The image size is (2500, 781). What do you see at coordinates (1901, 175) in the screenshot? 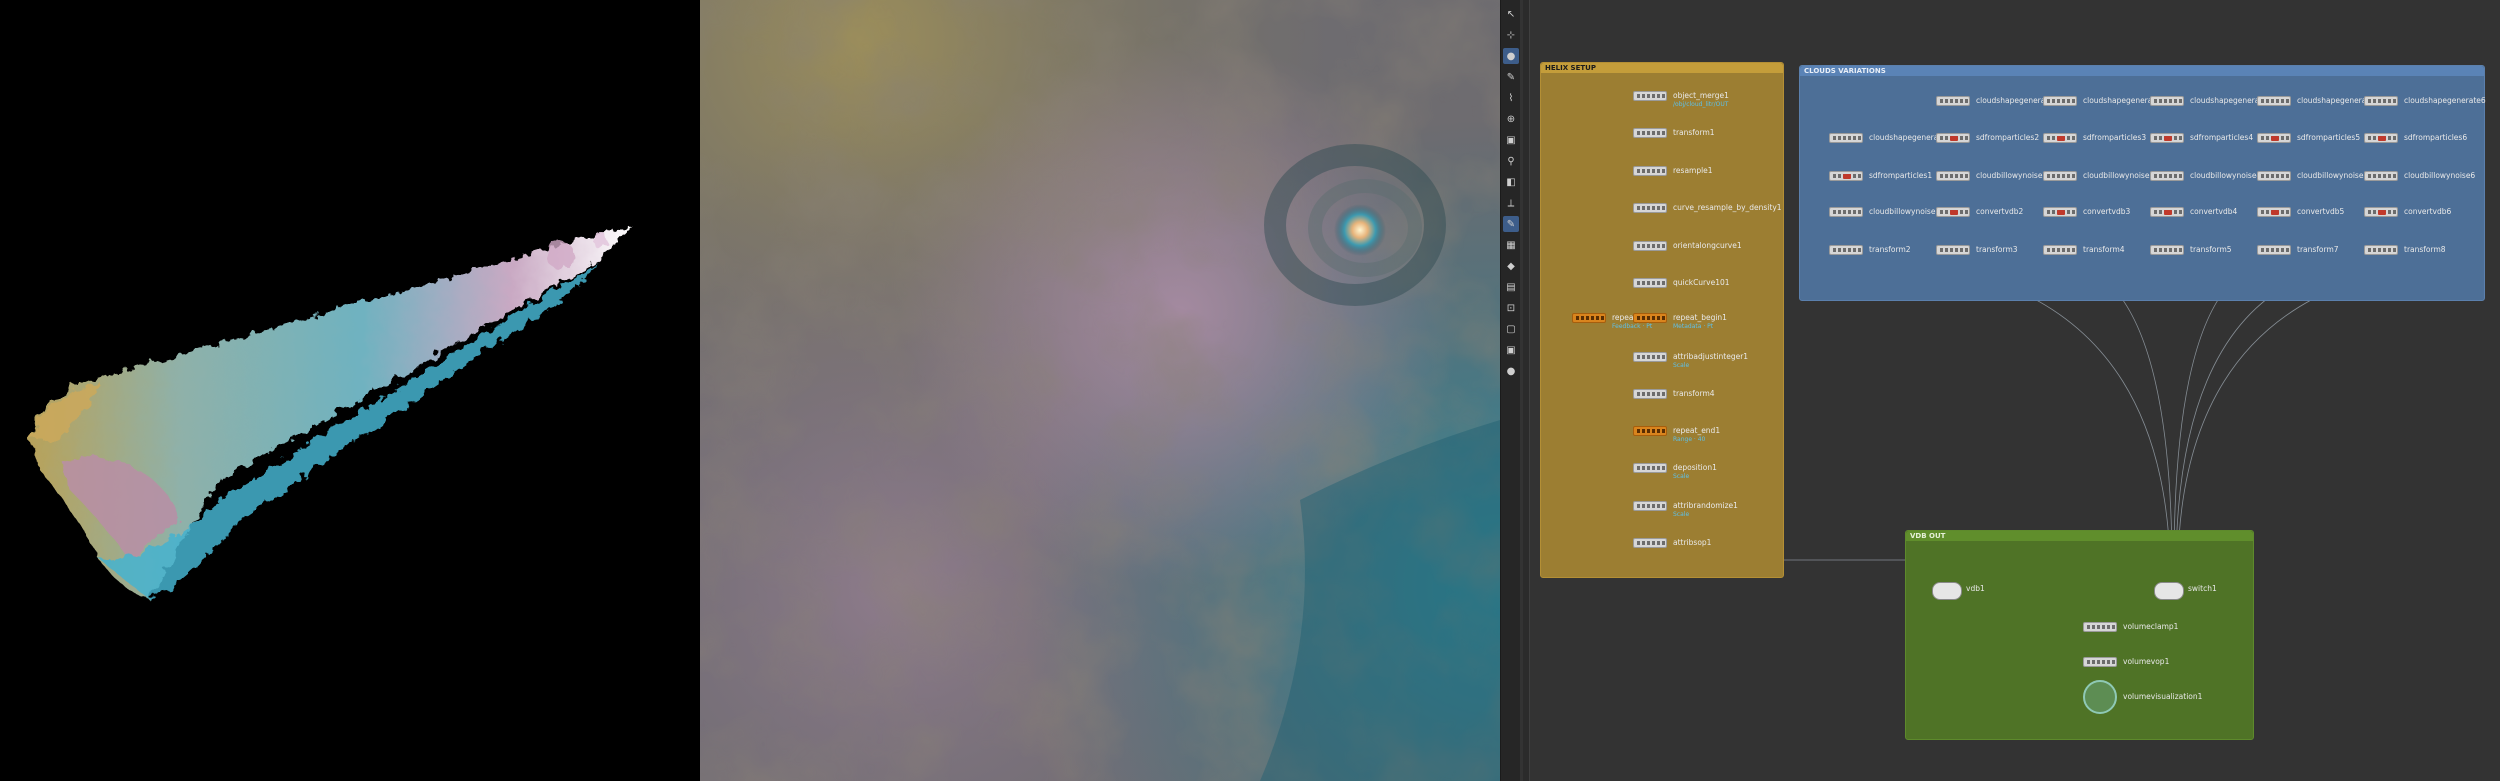
I see `node-label: sdfromparticles1` at bounding box center [1901, 175].